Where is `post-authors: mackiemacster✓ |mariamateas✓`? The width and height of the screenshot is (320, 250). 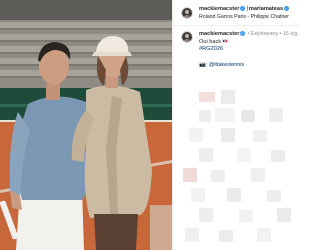
post-authors: mackiemacster✓ |mariamateas✓ is located at coordinates (244, 9).